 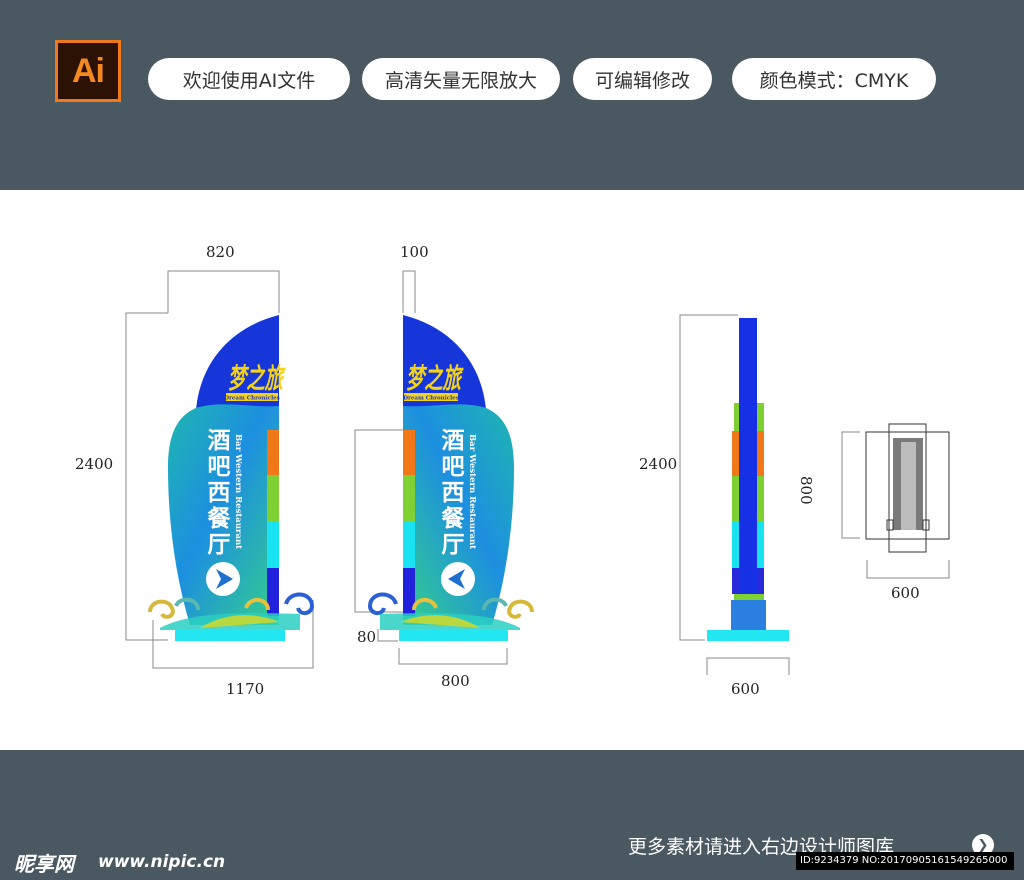 I want to click on front-scroll-far-right, so click(x=299, y=603).